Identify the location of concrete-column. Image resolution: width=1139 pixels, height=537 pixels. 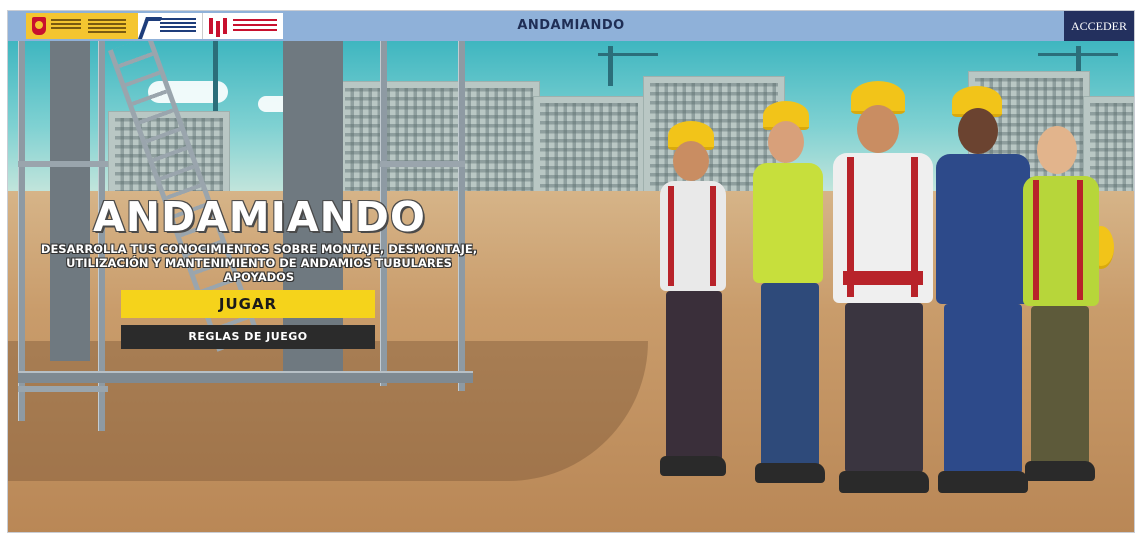
(70, 201).